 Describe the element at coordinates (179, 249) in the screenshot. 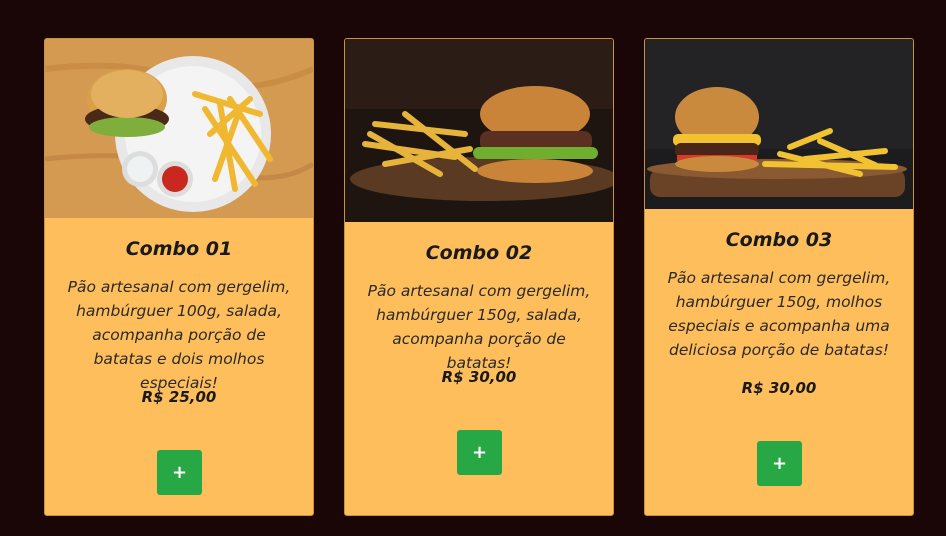

I see `product-title: Combo 01` at that location.